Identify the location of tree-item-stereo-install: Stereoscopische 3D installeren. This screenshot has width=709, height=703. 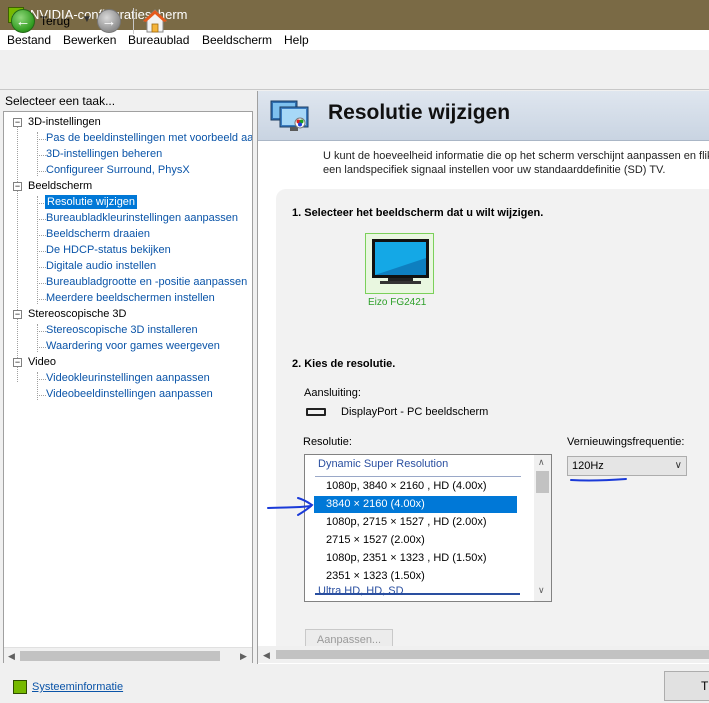
(122, 330).